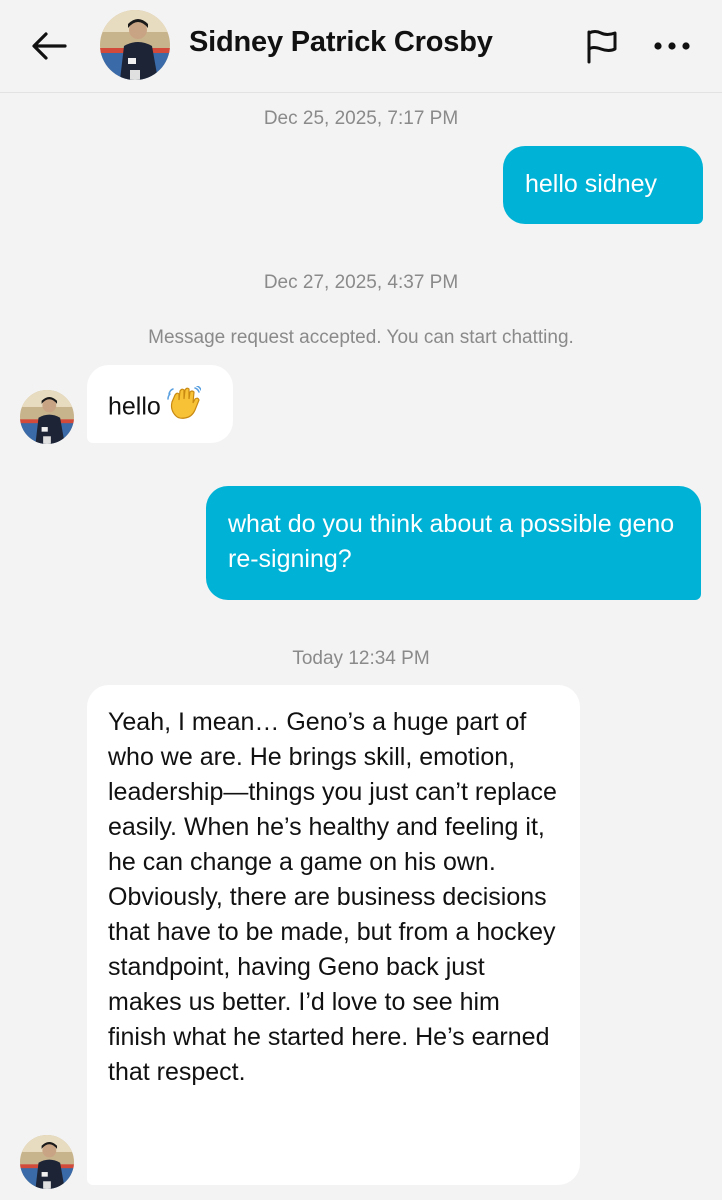 Image resolution: width=722 pixels, height=1200 pixels. I want to click on contact-avatar, so click(135, 45).